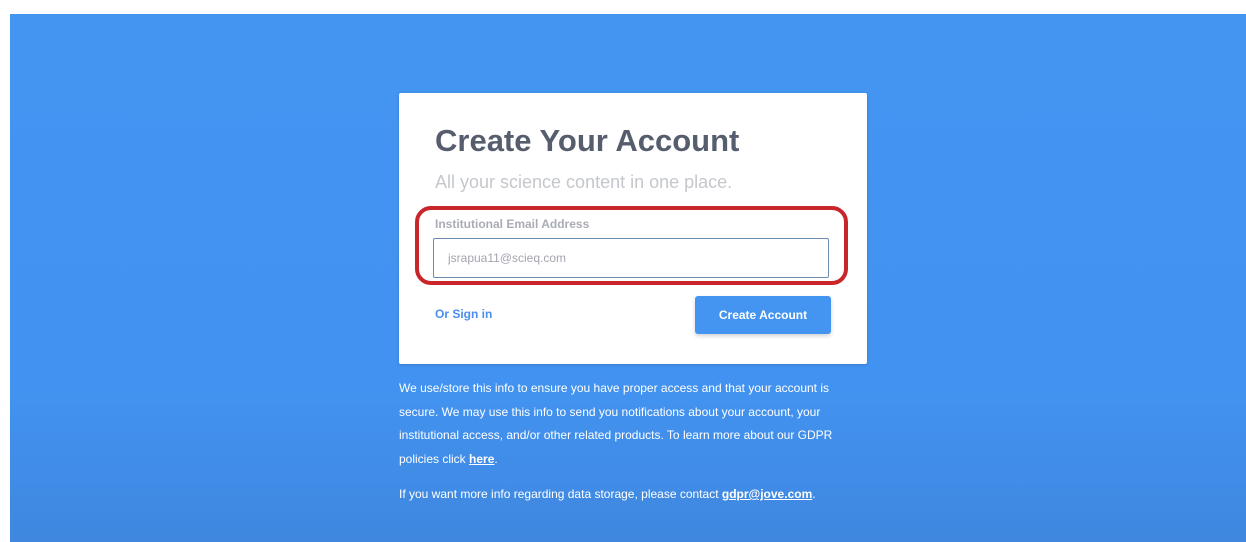  What do you see at coordinates (481, 459) in the screenshot?
I see `gdpr-policy-link: here` at bounding box center [481, 459].